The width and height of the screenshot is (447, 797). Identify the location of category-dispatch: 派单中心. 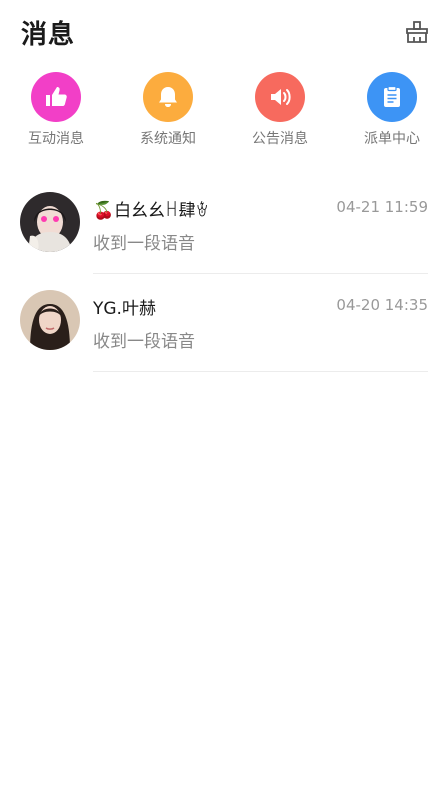
(392, 110).